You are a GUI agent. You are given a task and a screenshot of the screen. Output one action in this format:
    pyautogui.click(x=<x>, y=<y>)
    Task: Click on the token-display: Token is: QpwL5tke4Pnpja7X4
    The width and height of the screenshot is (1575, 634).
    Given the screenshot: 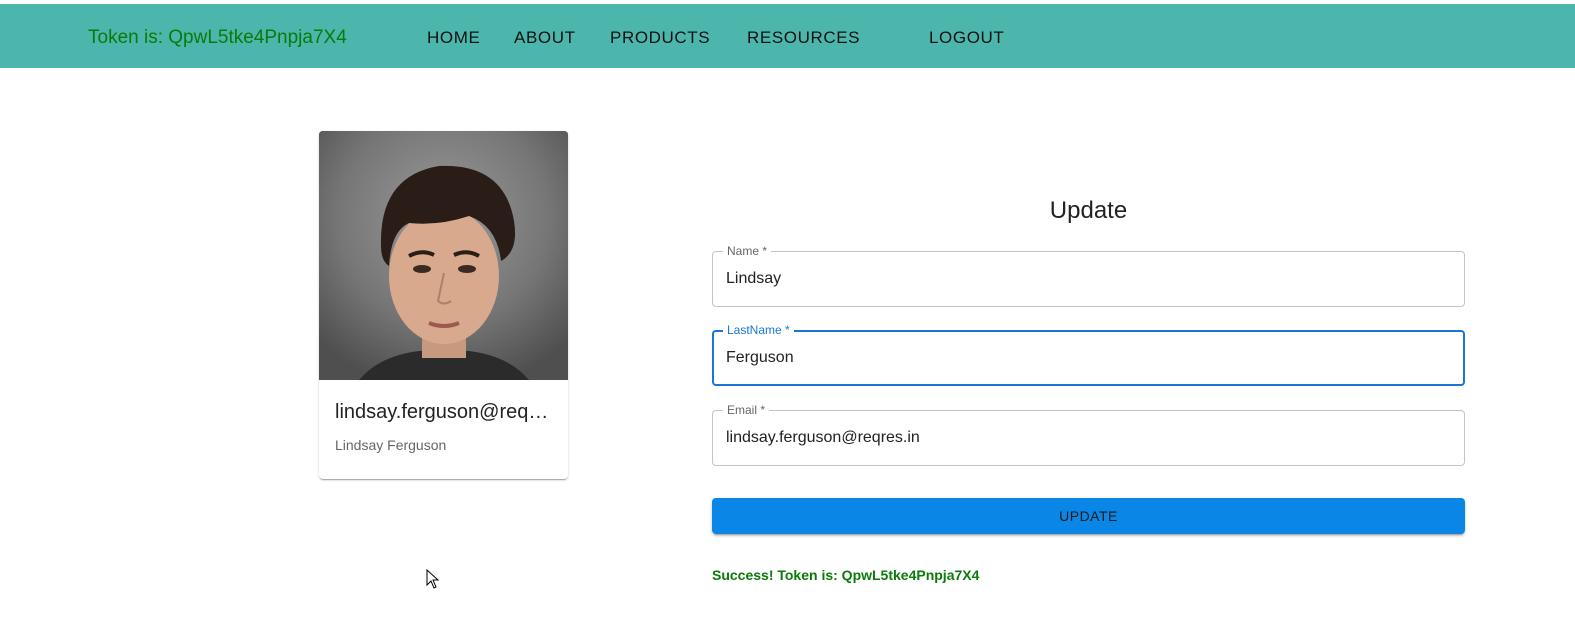 What is the action you would take?
    pyautogui.click(x=217, y=37)
    